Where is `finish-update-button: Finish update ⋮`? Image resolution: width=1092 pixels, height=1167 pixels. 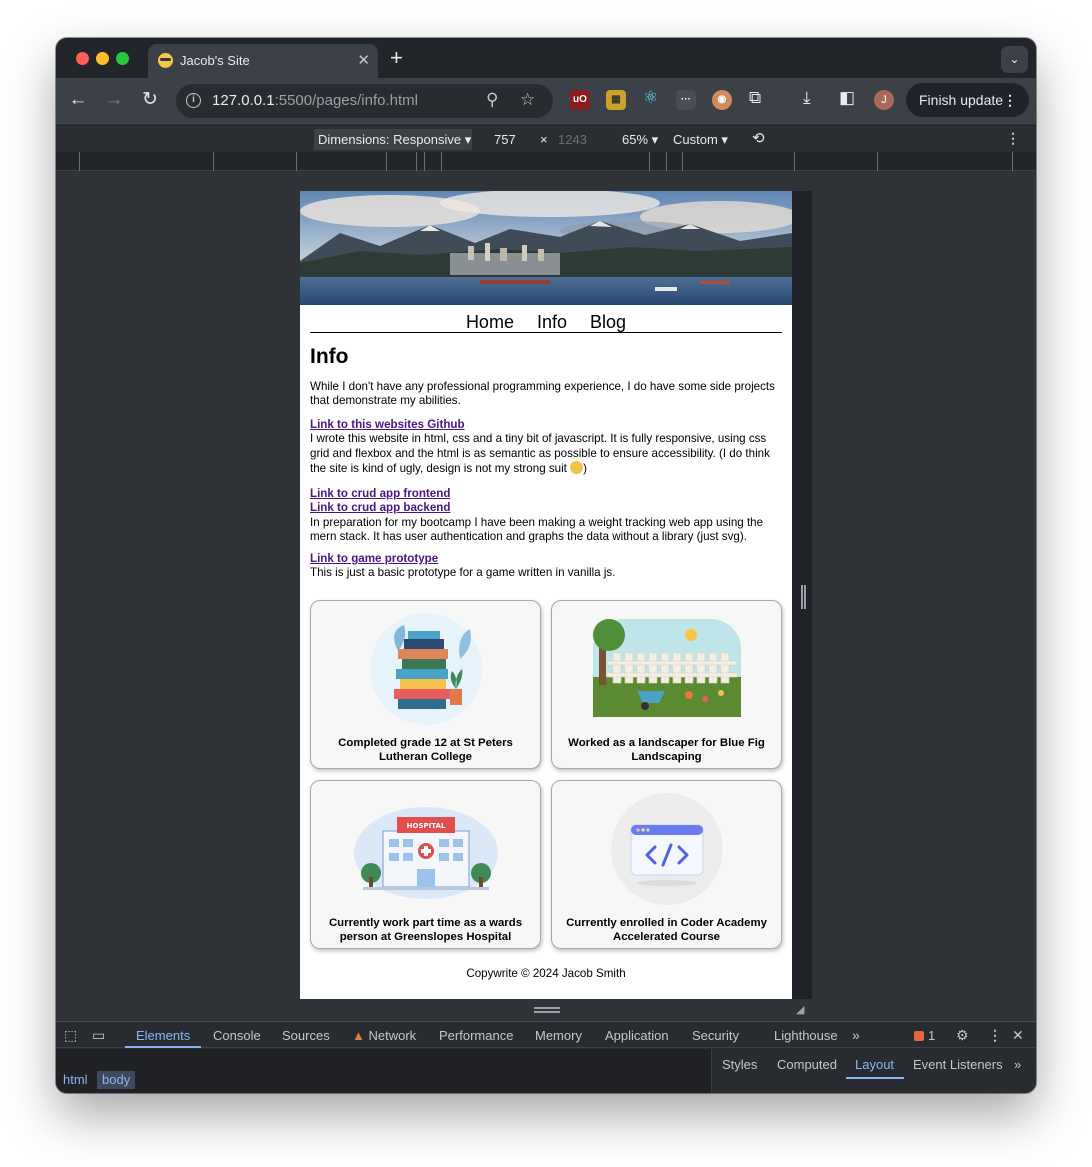 finish-update-button: Finish update ⋮ is located at coordinates (967, 100).